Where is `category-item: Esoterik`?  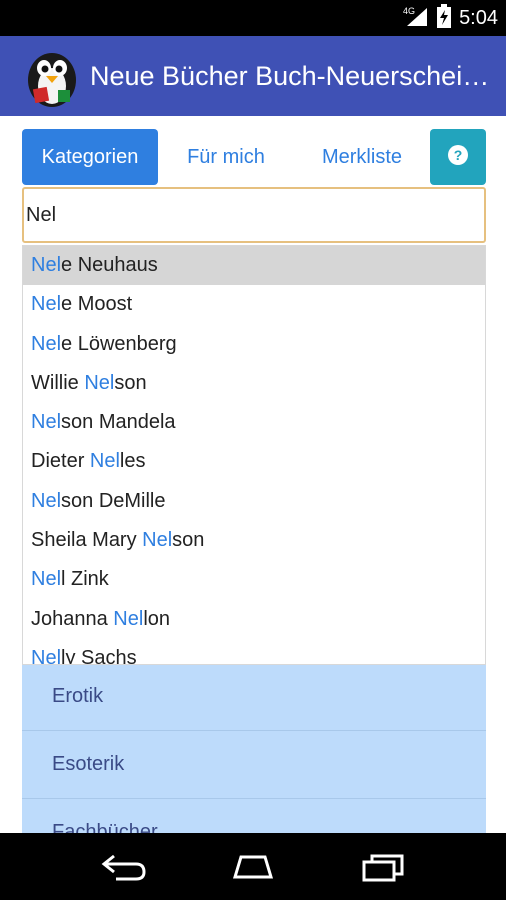
category-item: Esoterik is located at coordinates (254, 765).